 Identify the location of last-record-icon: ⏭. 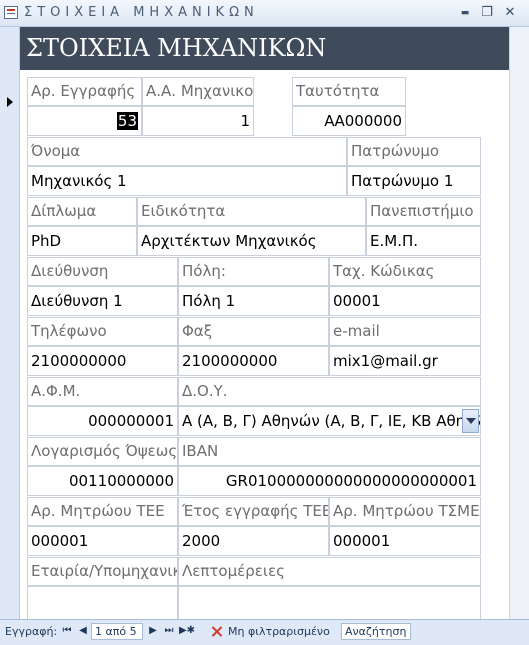
(169, 631).